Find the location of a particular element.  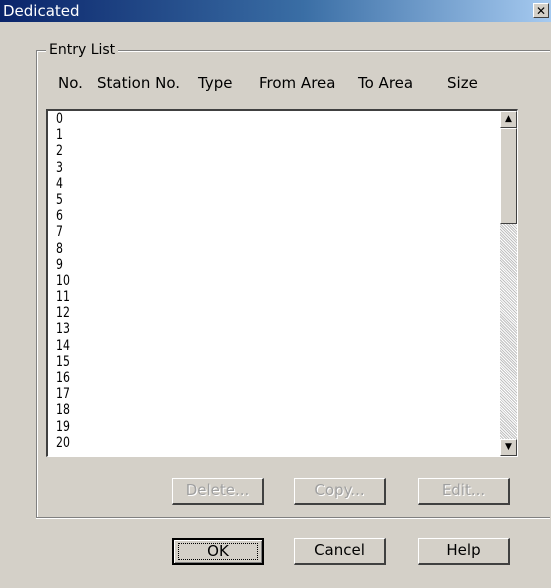

scroll-down-button: ▼ is located at coordinates (508, 447).